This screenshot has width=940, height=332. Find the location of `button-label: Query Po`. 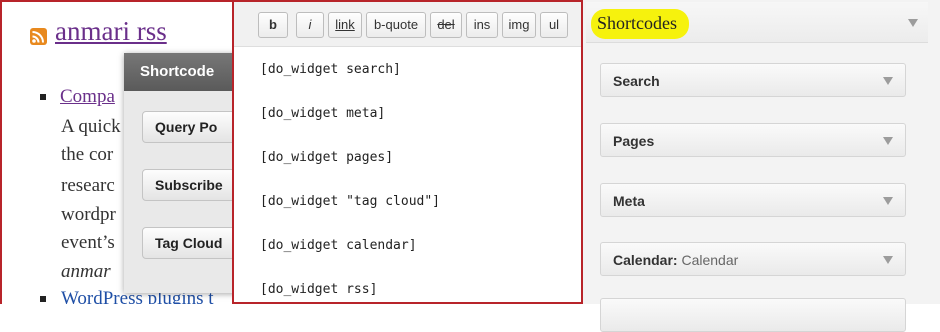

button-label: Query Po is located at coordinates (186, 127).